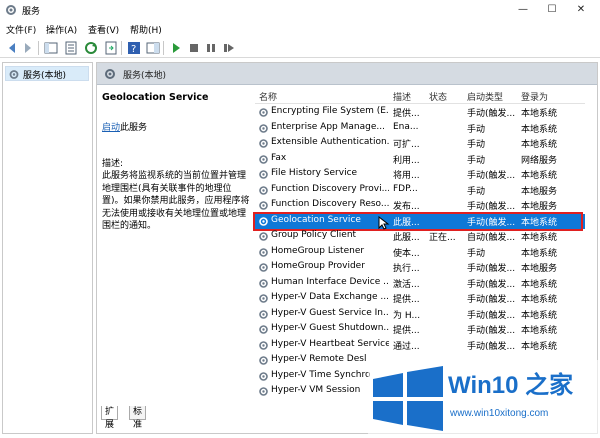 The height and width of the screenshot is (438, 600). What do you see at coordinates (420, 160) in the screenshot?
I see `service-row: Fax 利用... 手动 网络服务` at bounding box center [420, 160].